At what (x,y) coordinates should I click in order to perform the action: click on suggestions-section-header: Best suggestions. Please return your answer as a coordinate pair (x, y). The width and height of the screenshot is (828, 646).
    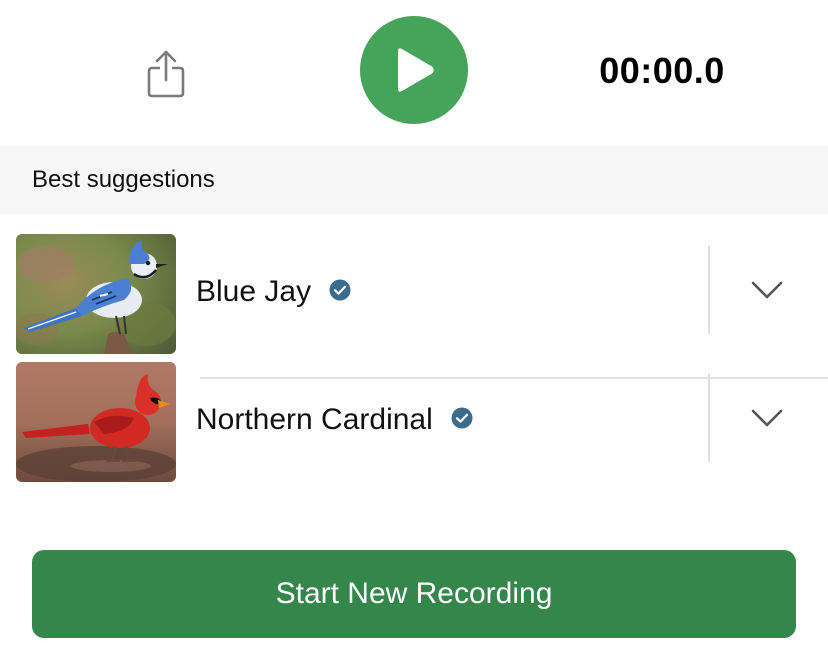
    Looking at the image, I should click on (414, 180).